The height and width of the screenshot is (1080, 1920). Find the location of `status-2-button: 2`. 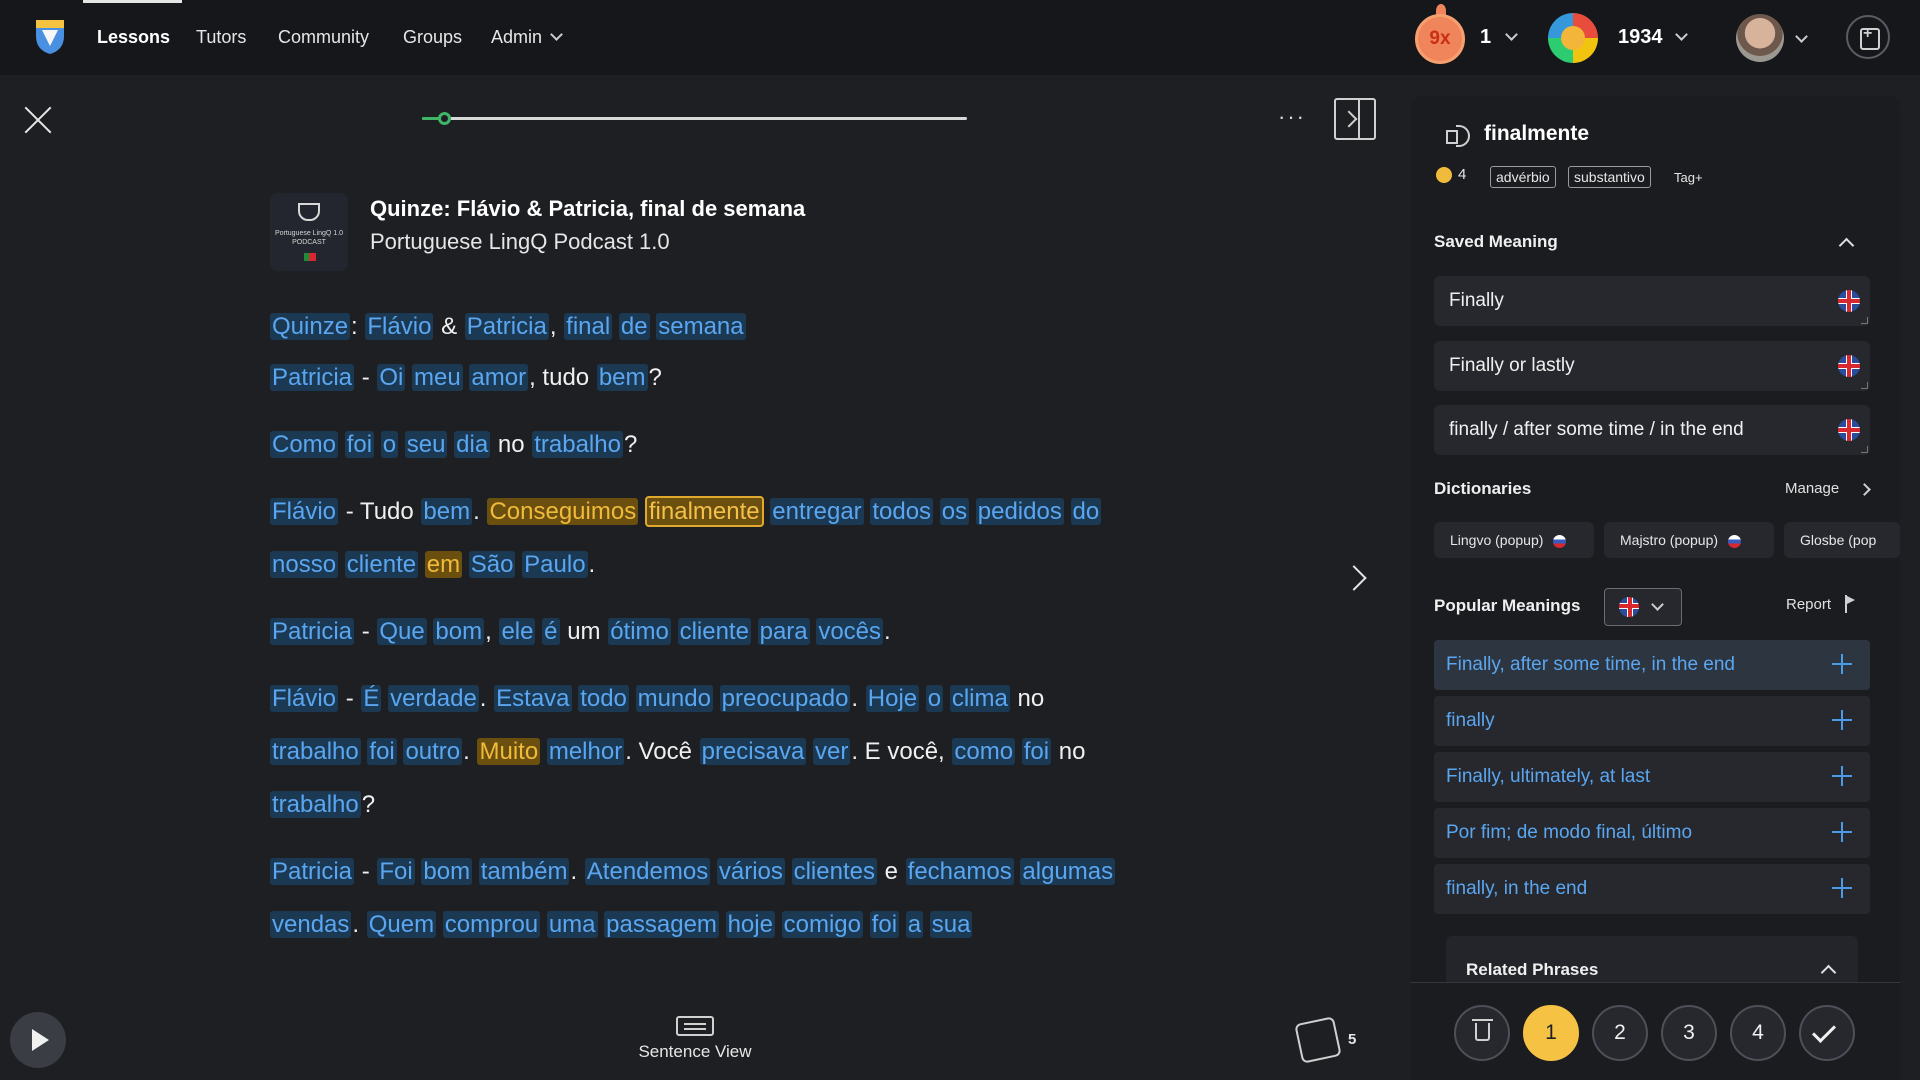

status-2-button: 2 is located at coordinates (1620, 1033).